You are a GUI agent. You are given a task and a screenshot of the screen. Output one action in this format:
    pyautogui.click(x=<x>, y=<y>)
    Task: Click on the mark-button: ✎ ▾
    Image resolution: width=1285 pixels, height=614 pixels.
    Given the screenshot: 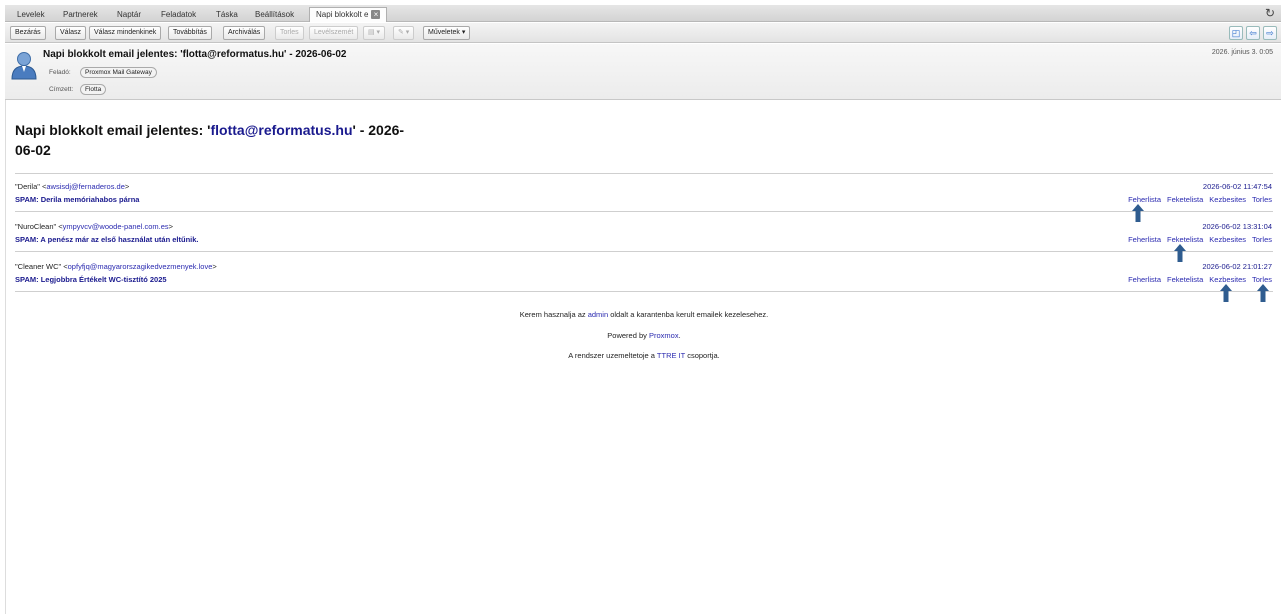 What is the action you would take?
    pyautogui.click(x=404, y=33)
    